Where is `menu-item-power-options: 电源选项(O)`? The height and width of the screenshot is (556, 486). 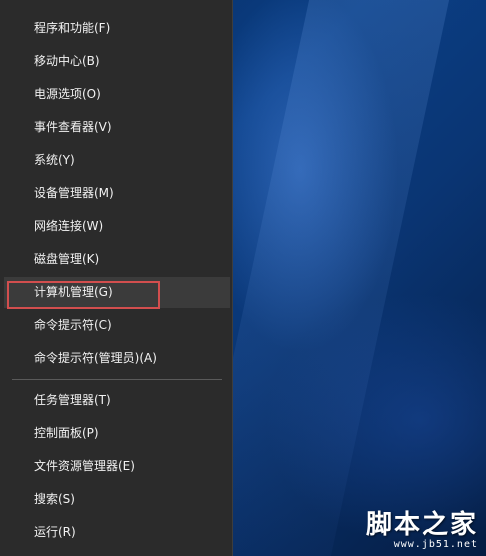 menu-item-power-options: 电源选项(O) is located at coordinates (117, 94).